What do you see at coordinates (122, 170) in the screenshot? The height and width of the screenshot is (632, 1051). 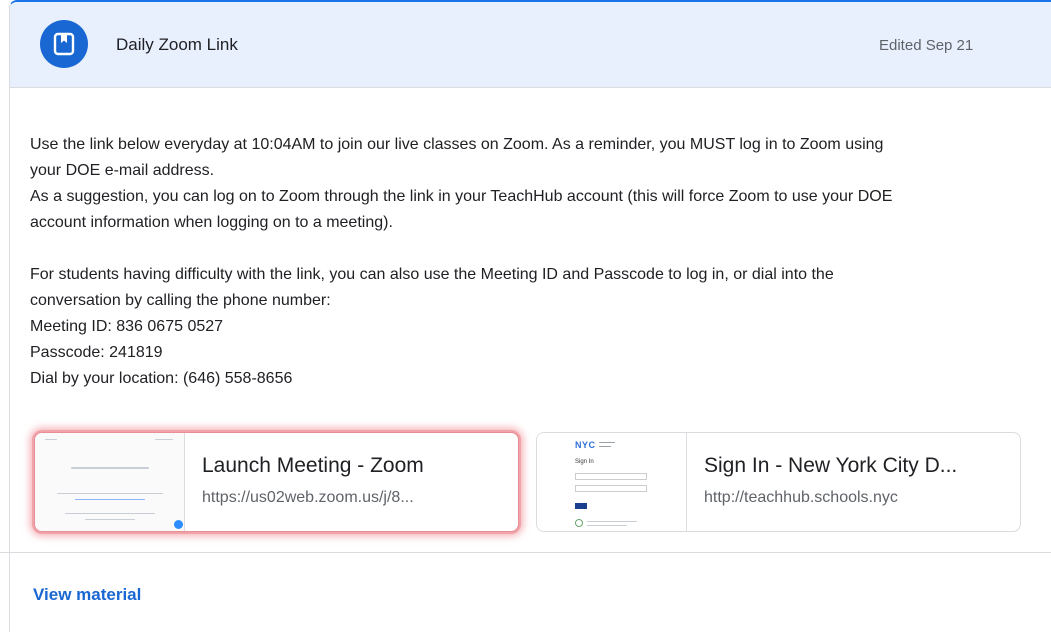 I see `description-line: your DOE e-mail address.` at bounding box center [122, 170].